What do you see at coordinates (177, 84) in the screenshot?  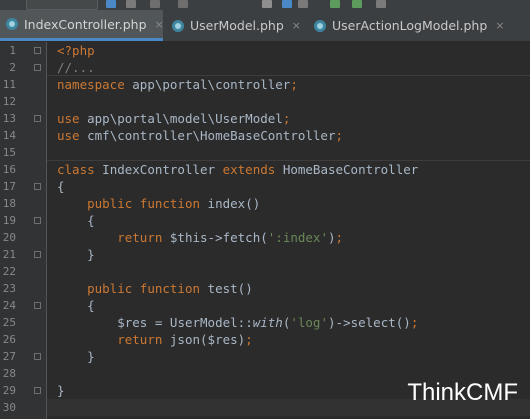 I see `code-line: namespace app\portal\controller;` at bounding box center [177, 84].